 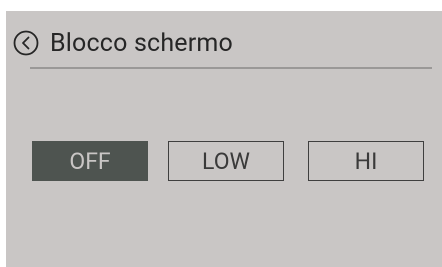 I want to click on back-icon, so click(x=26, y=43).